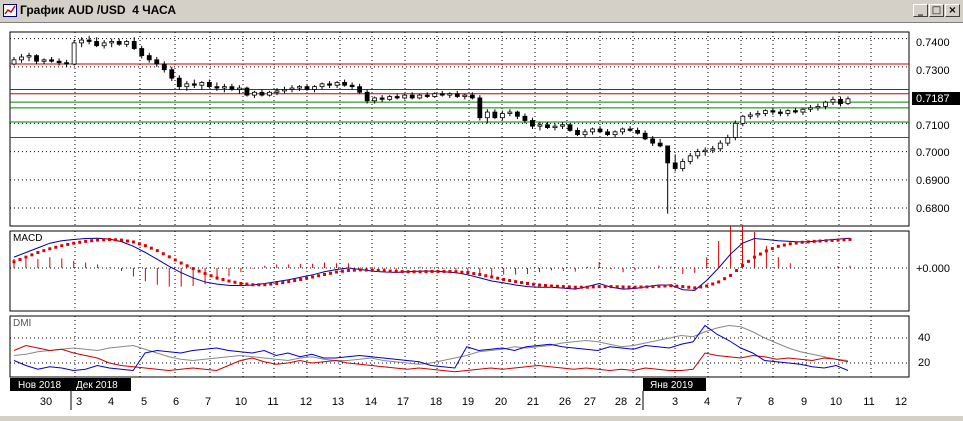 The image size is (963, 421). What do you see at coordinates (638, 402) in the screenshot?
I see `day-label: 2` at bounding box center [638, 402].